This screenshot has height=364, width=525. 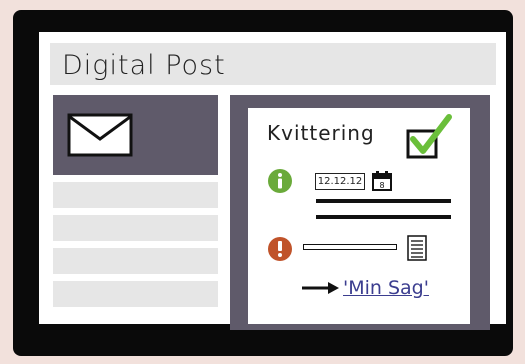 I want to click on app-header: Digital Post, so click(x=273, y=64).